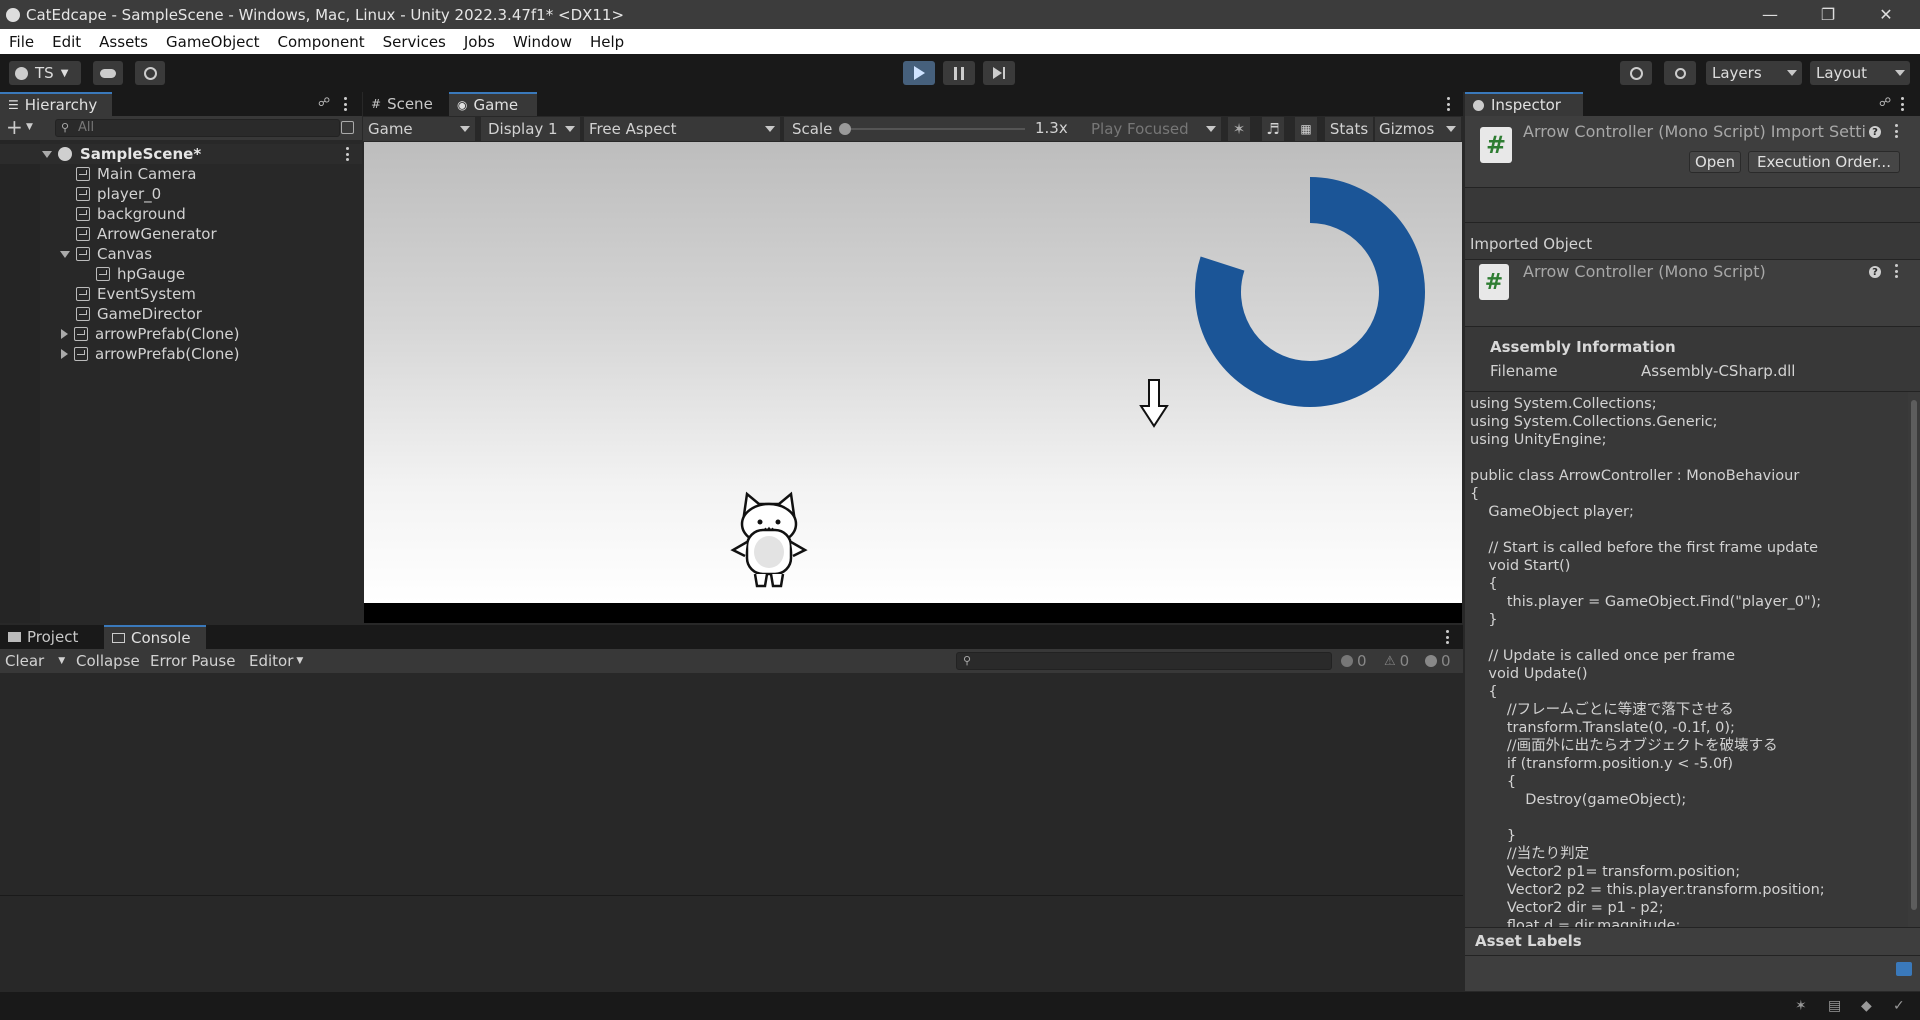 This screenshot has width=1920, height=1020. I want to click on console-search-input: ⚲, so click(1144, 661).